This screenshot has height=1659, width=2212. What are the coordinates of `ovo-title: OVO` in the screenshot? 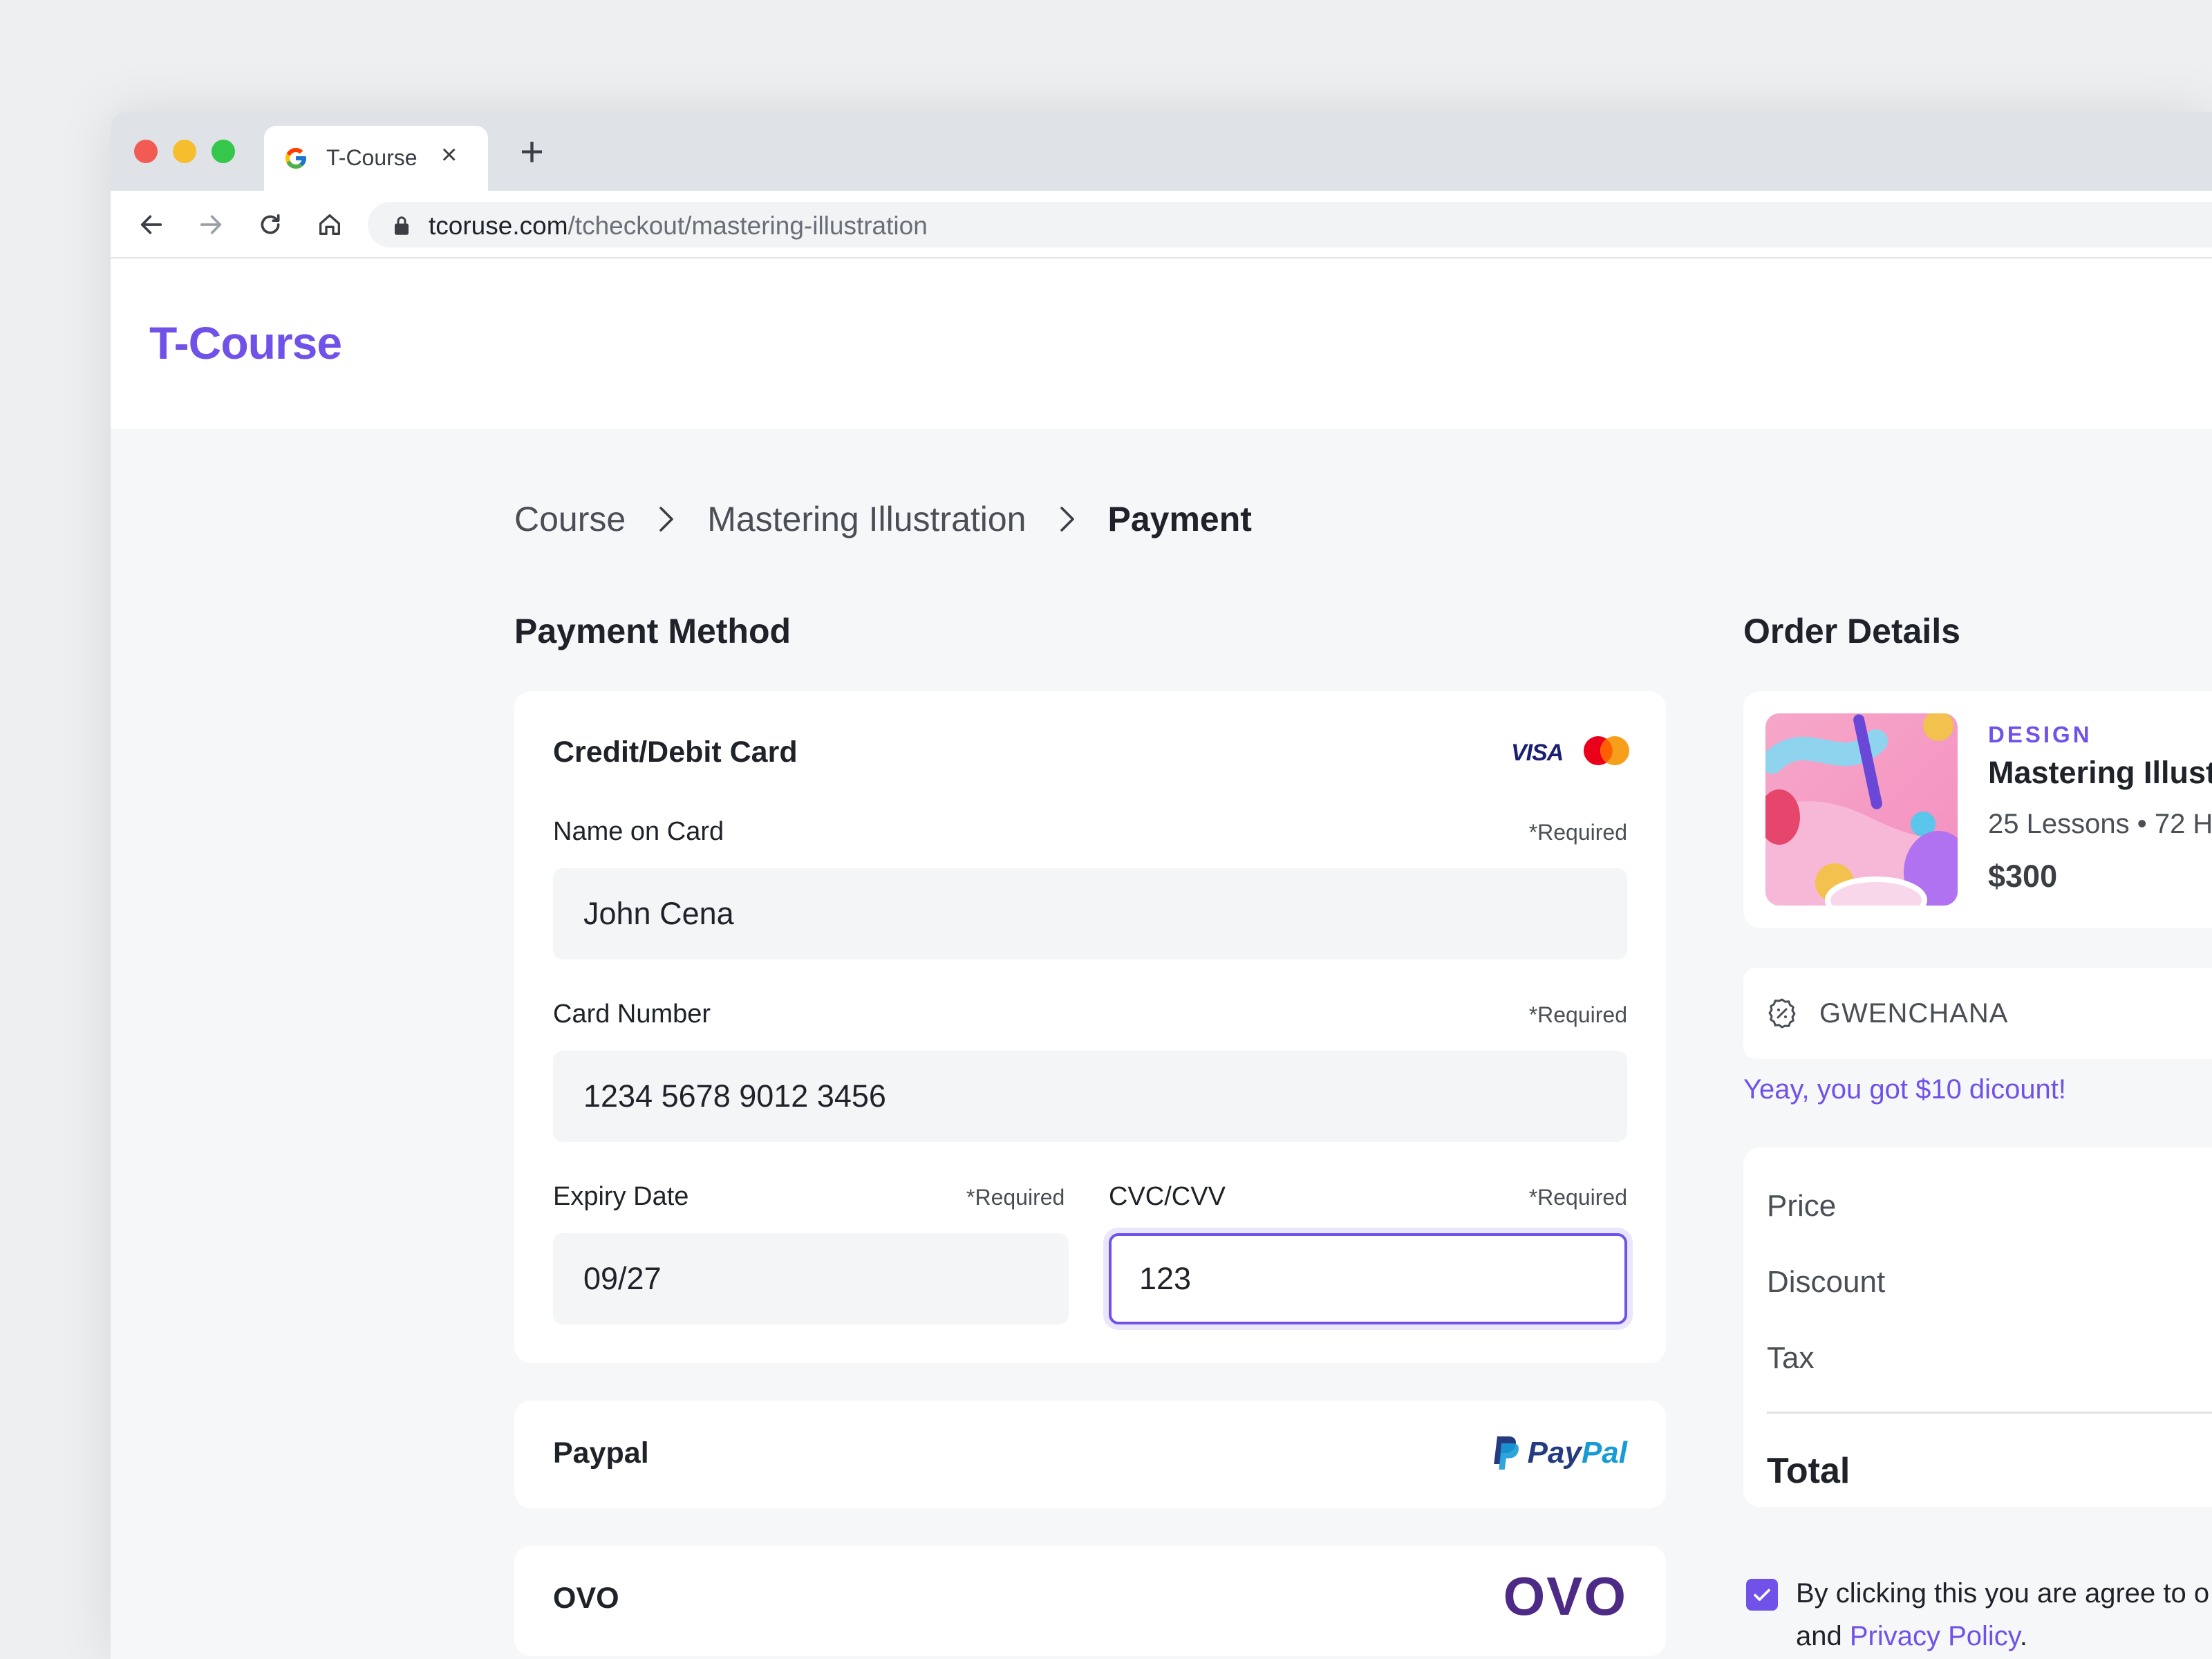 It's located at (586, 1598).